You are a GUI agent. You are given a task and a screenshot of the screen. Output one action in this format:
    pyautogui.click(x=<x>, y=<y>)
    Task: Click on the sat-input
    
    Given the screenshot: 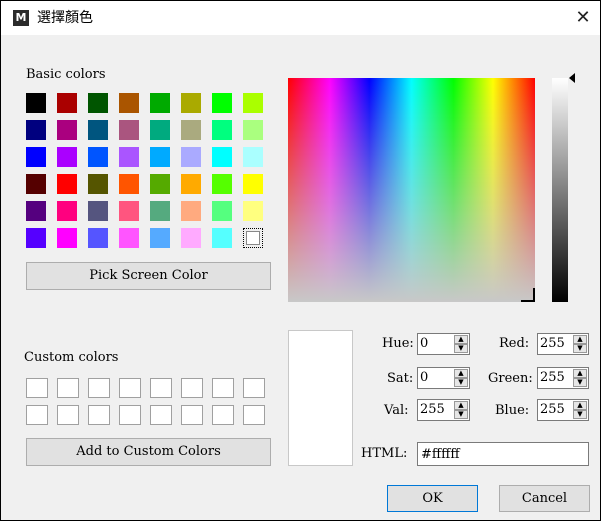 What is the action you would take?
    pyautogui.click(x=433, y=378)
    